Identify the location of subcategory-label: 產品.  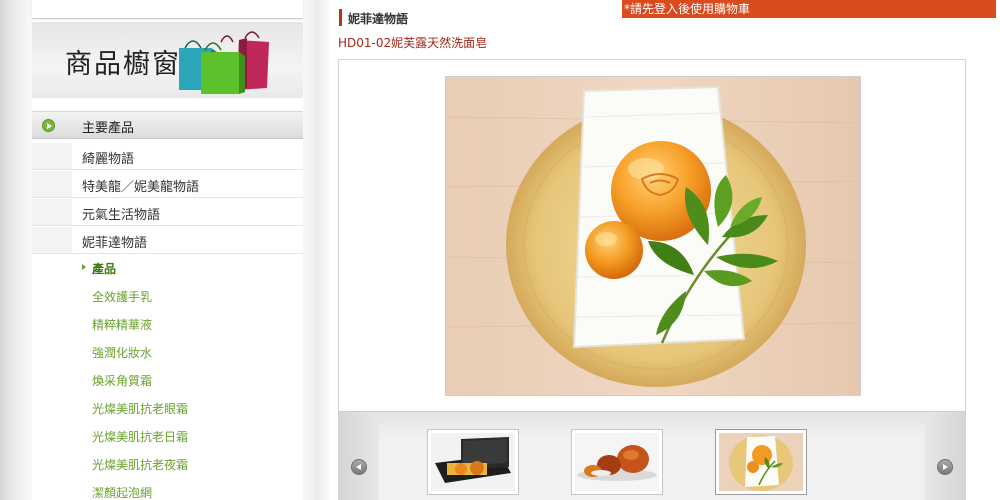
(104, 269).